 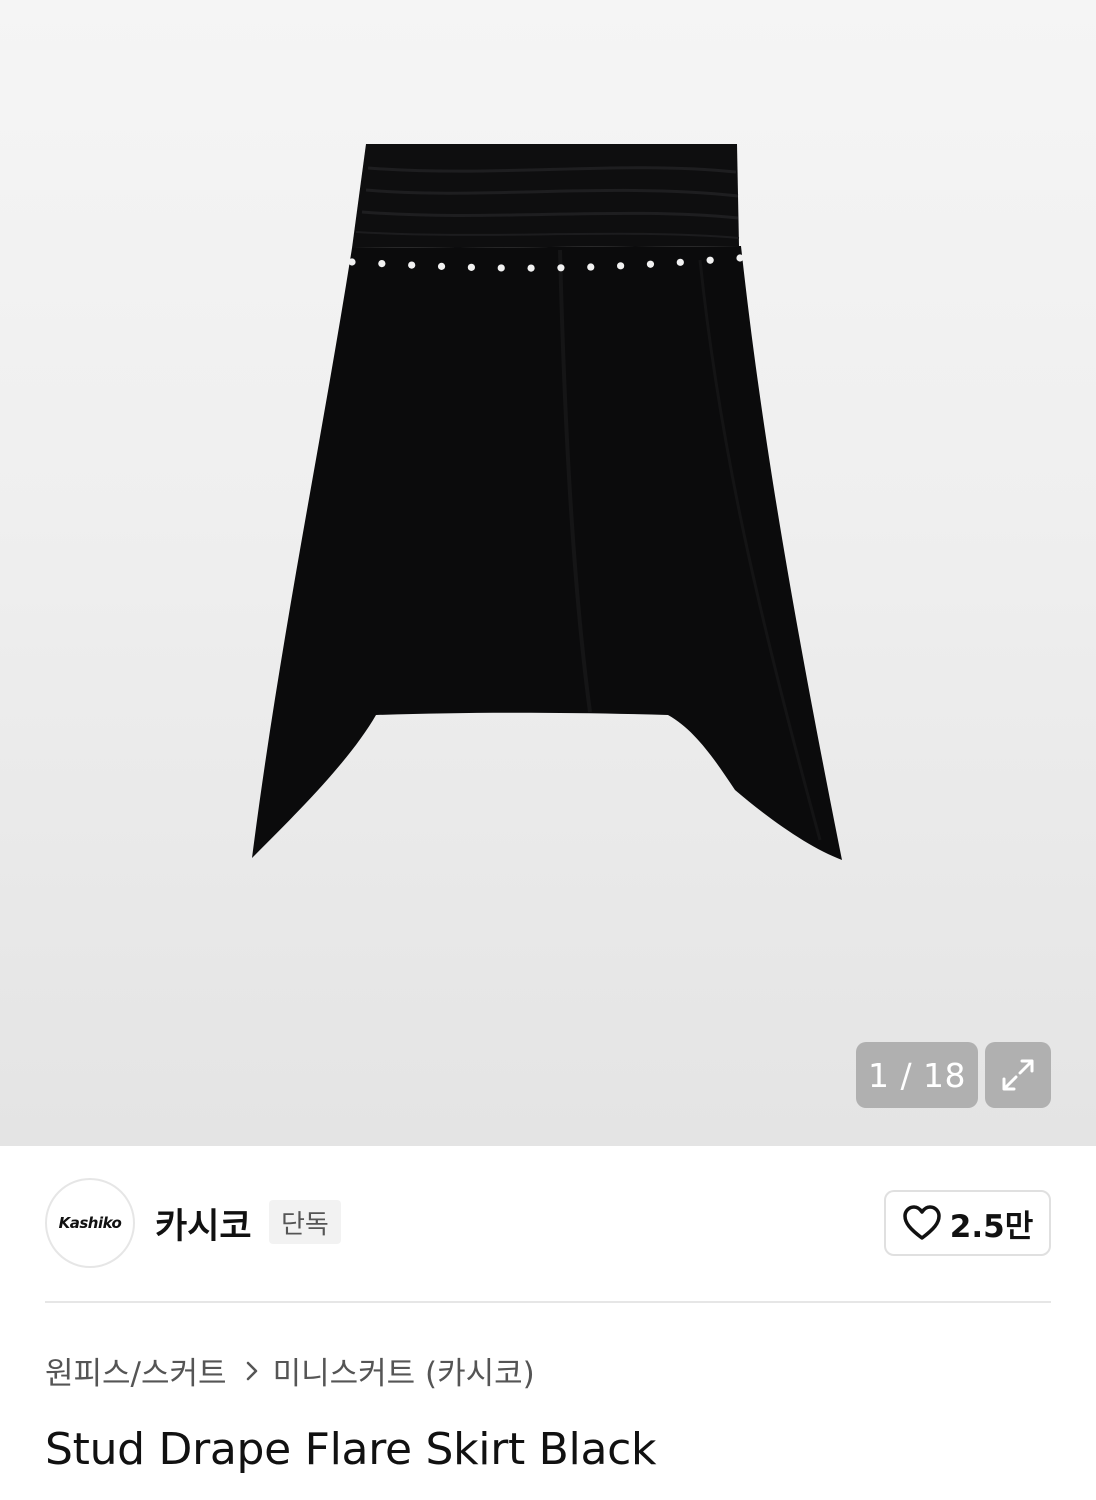 I want to click on breadcrumb-item-category: 원피스/스커트, so click(x=136, y=1370).